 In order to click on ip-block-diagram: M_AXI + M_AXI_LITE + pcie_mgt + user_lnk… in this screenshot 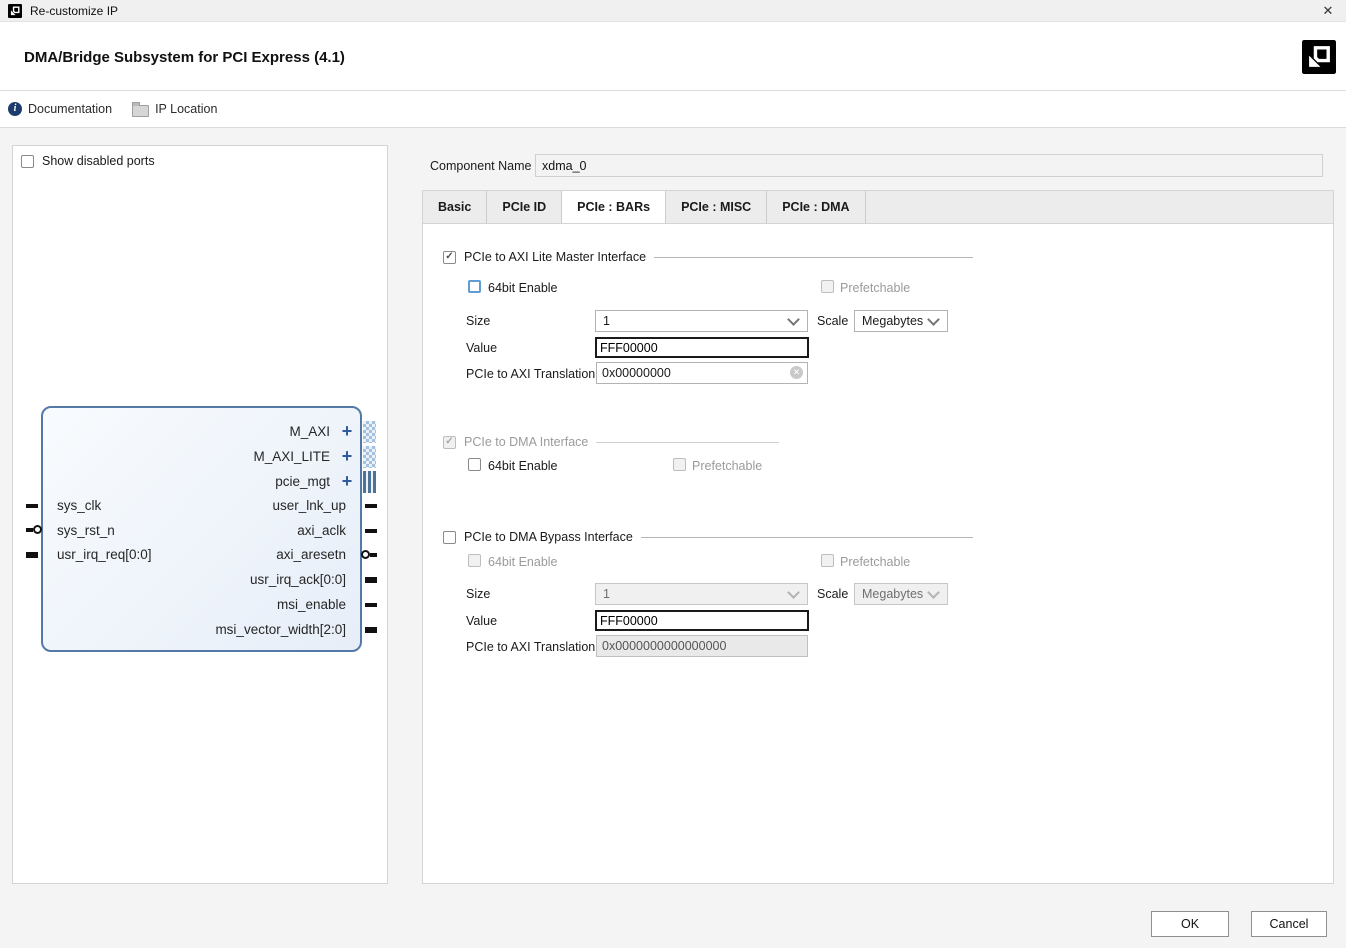, I will do `click(201, 529)`.